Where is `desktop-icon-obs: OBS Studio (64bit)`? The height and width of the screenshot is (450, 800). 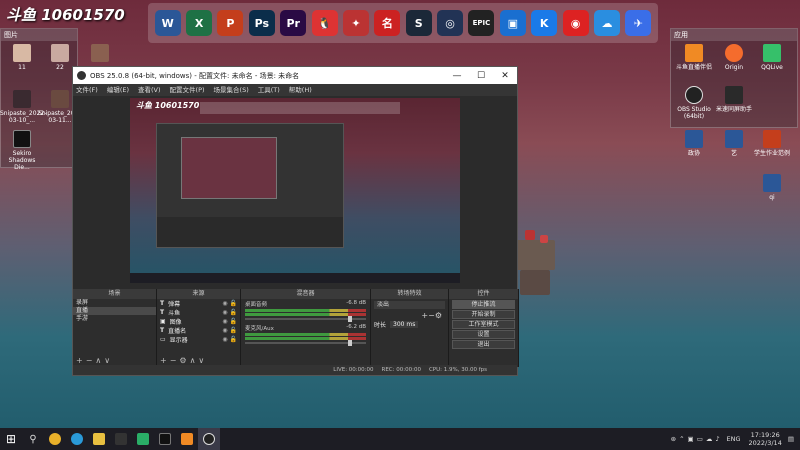 desktop-icon-obs: OBS Studio (64bit) is located at coordinates (694, 103).